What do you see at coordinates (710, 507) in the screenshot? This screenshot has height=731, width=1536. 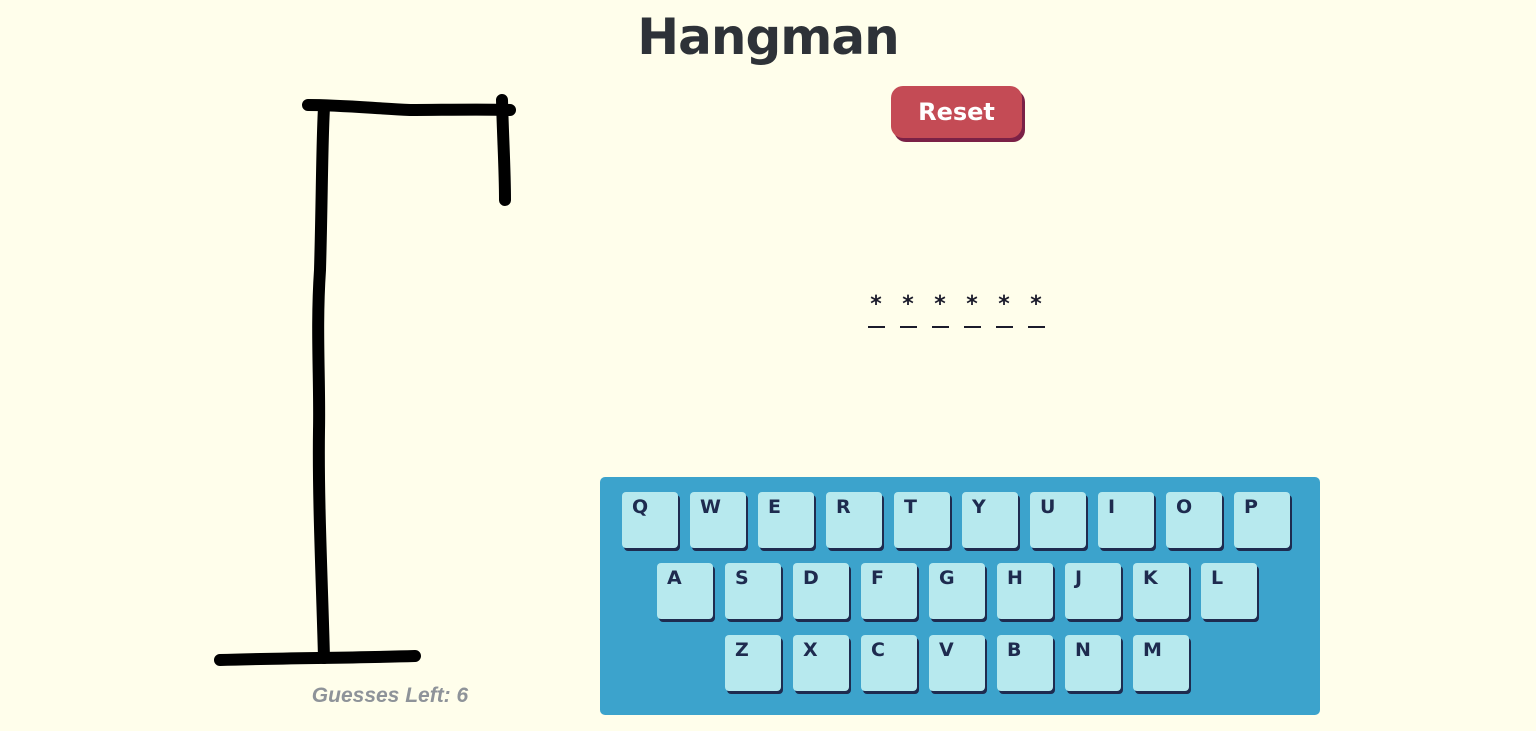 I see `key-label: W` at bounding box center [710, 507].